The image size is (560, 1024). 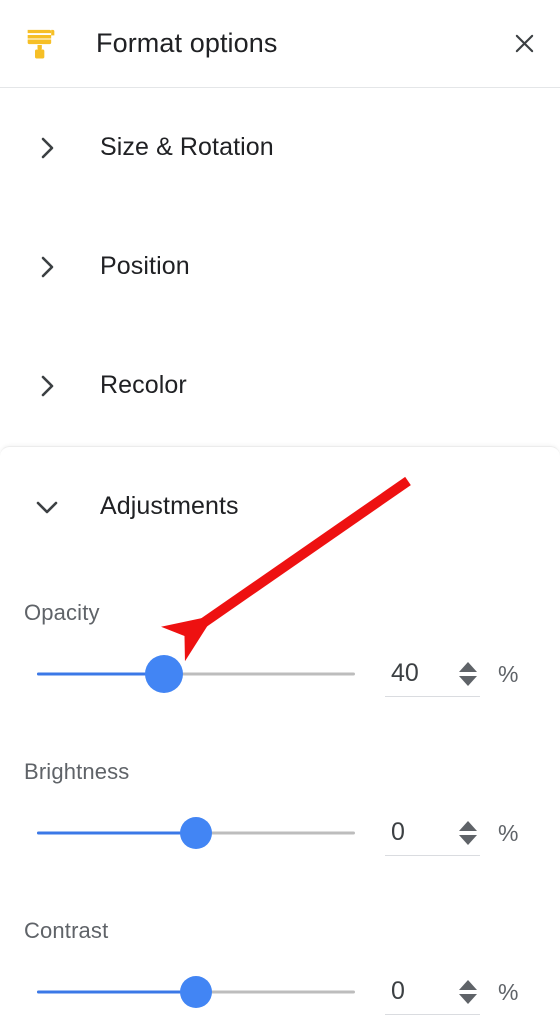 What do you see at coordinates (280, 807) in the screenshot?
I see `control-brightness: Brightness 0 %` at bounding box center [280, 807].